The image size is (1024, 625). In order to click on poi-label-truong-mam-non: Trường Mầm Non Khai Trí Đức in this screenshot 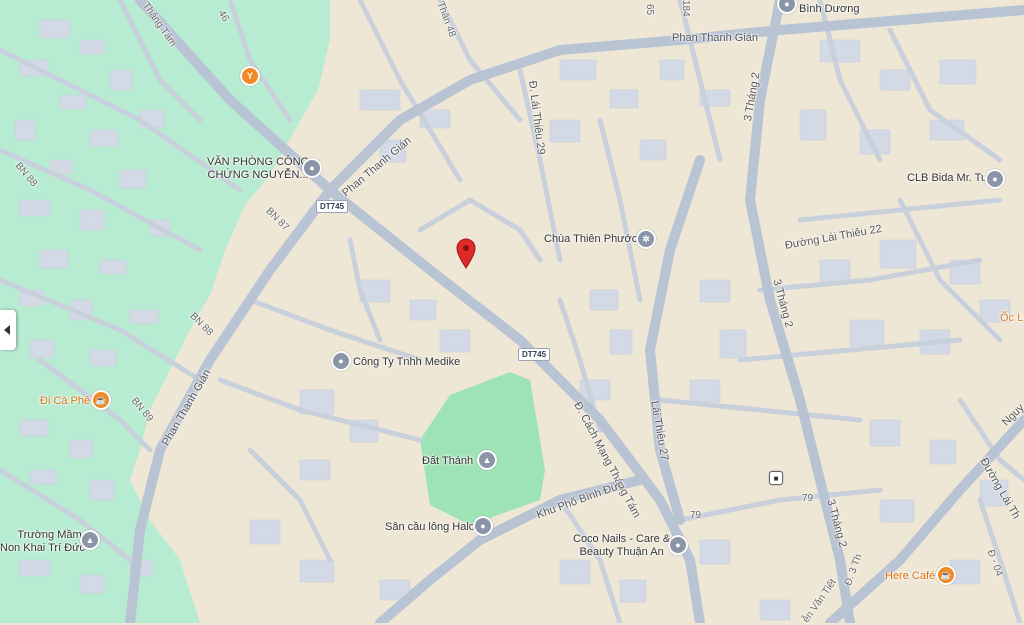, I will do `click(42, 542)`.